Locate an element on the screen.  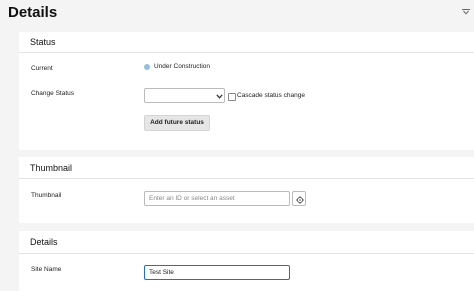
status-heading: Status is located at coordinates (43, 42).